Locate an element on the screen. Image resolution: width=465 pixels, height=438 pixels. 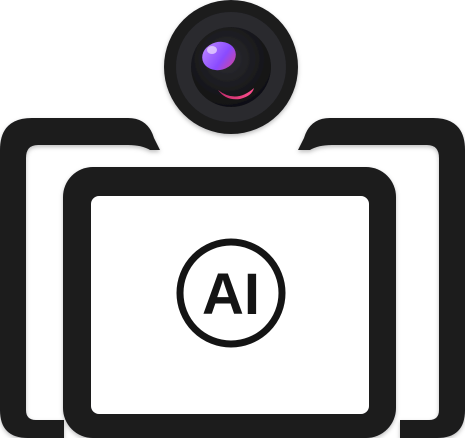
ai-badge: AI is located at coordinates (231, 293).